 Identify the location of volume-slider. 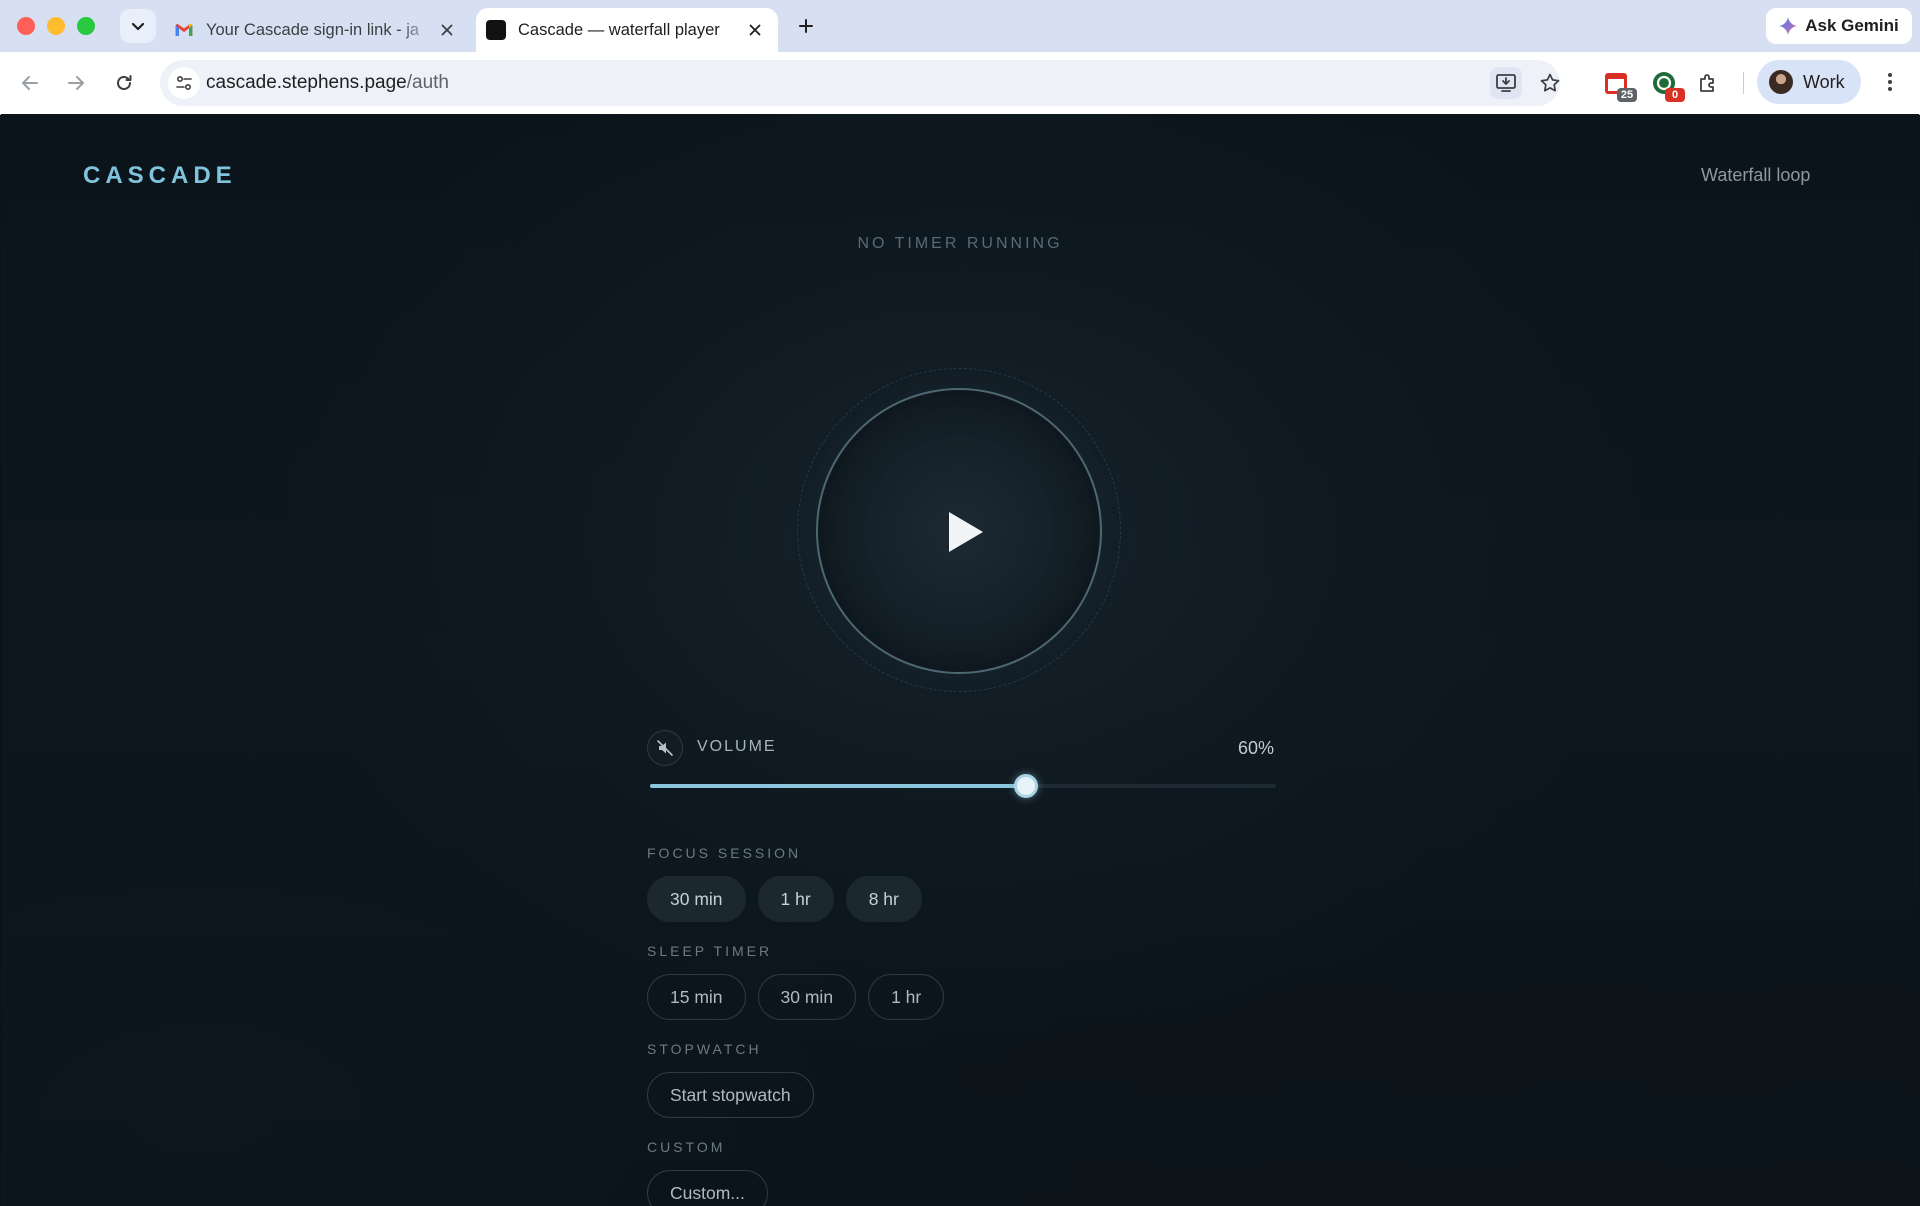
(963, 786).